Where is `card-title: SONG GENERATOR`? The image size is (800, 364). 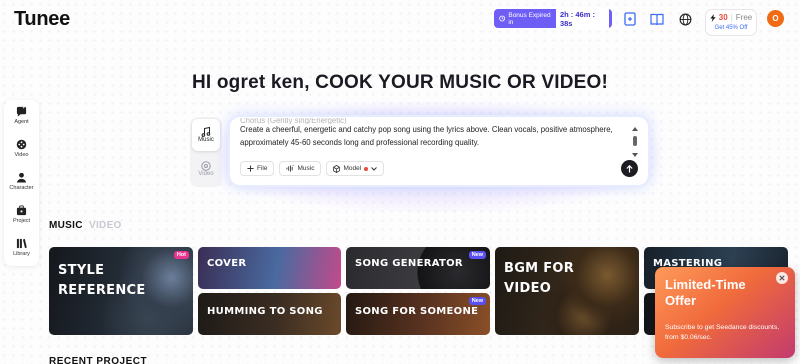
card-title: SONG GENERATOR is located at coordinates (409, 263).